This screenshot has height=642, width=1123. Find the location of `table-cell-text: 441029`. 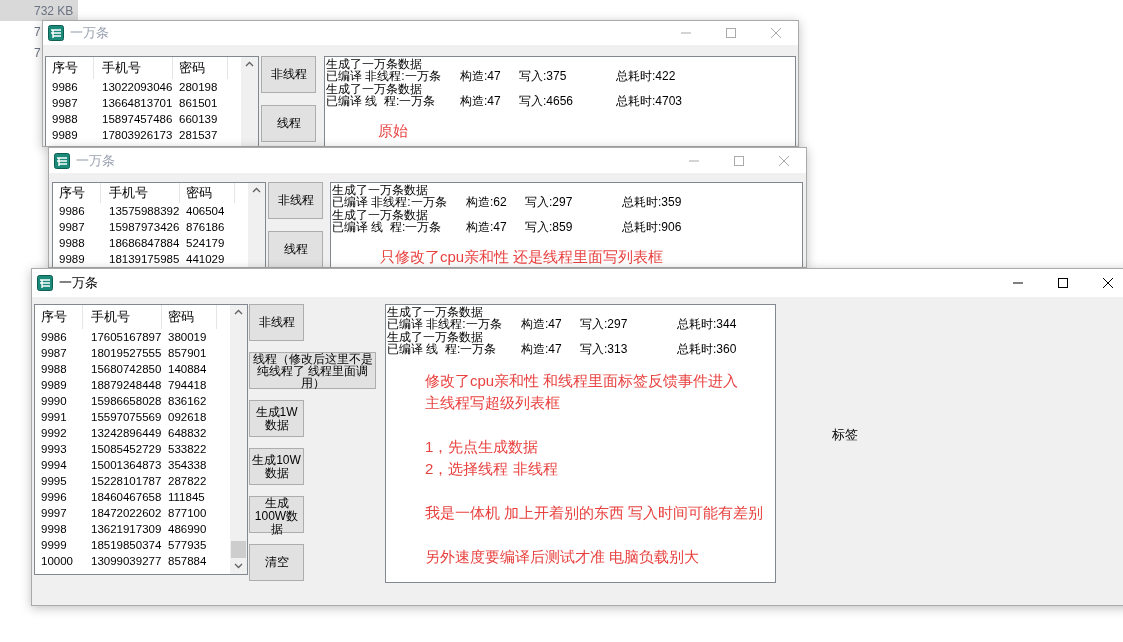

table-cell-text: 441029 is located at coordinates (205, 259).